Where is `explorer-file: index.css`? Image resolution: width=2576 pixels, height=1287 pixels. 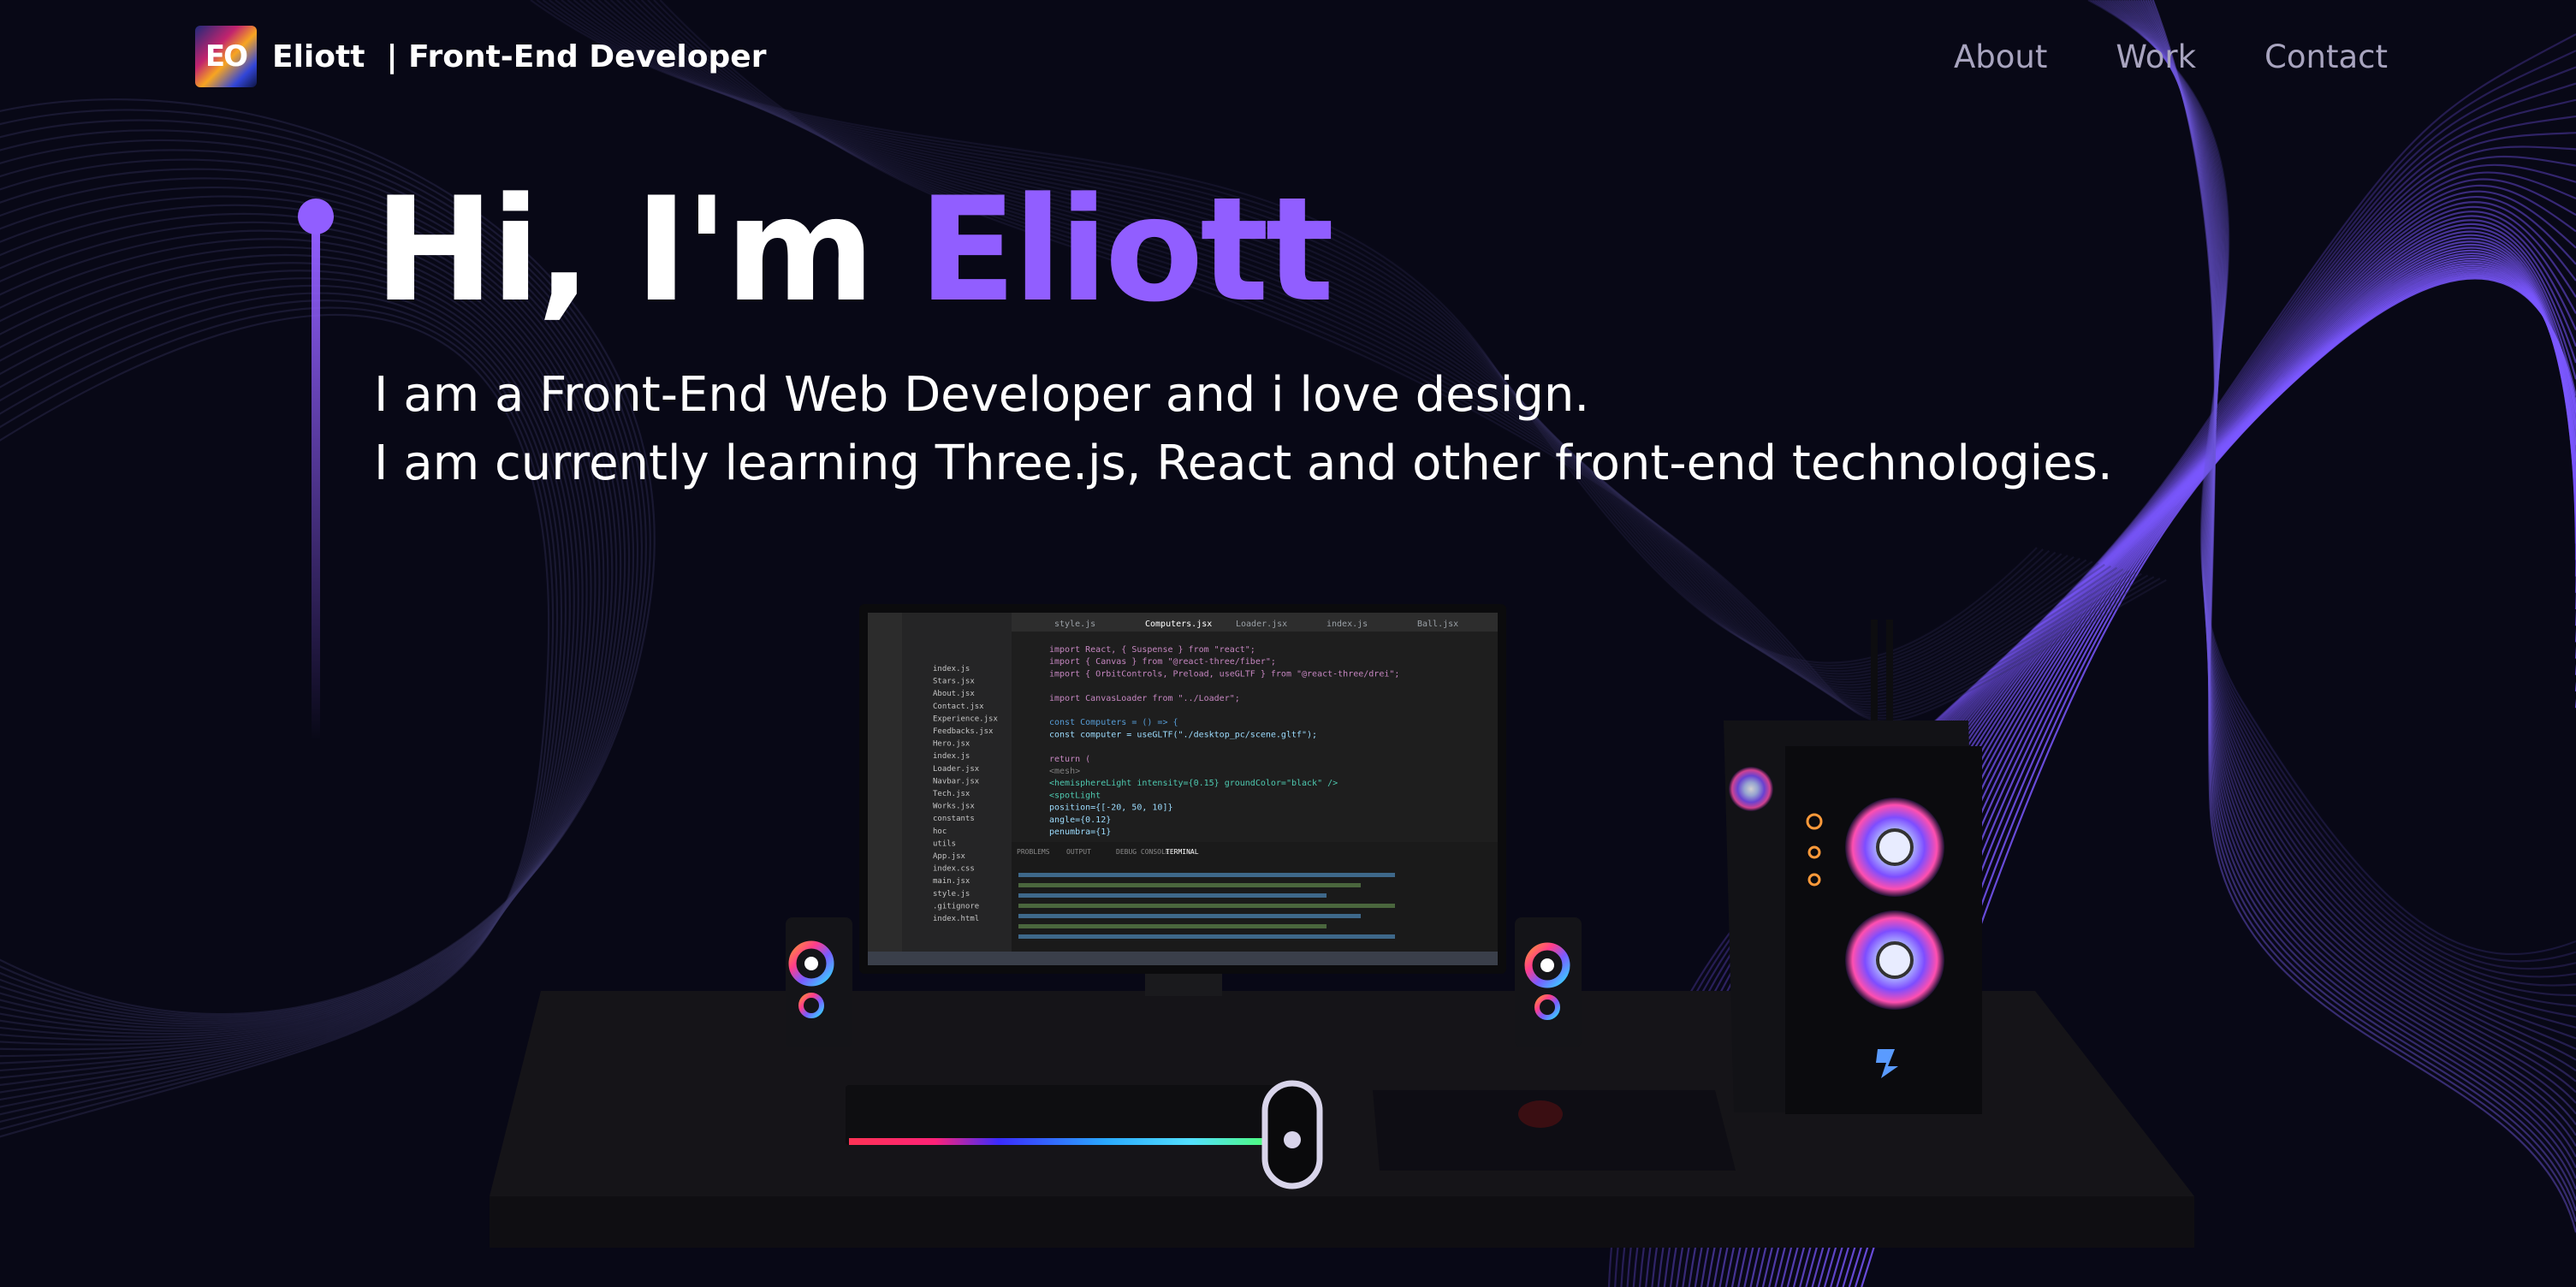
explorer-file: index.css is located at coordinates (954, 870).